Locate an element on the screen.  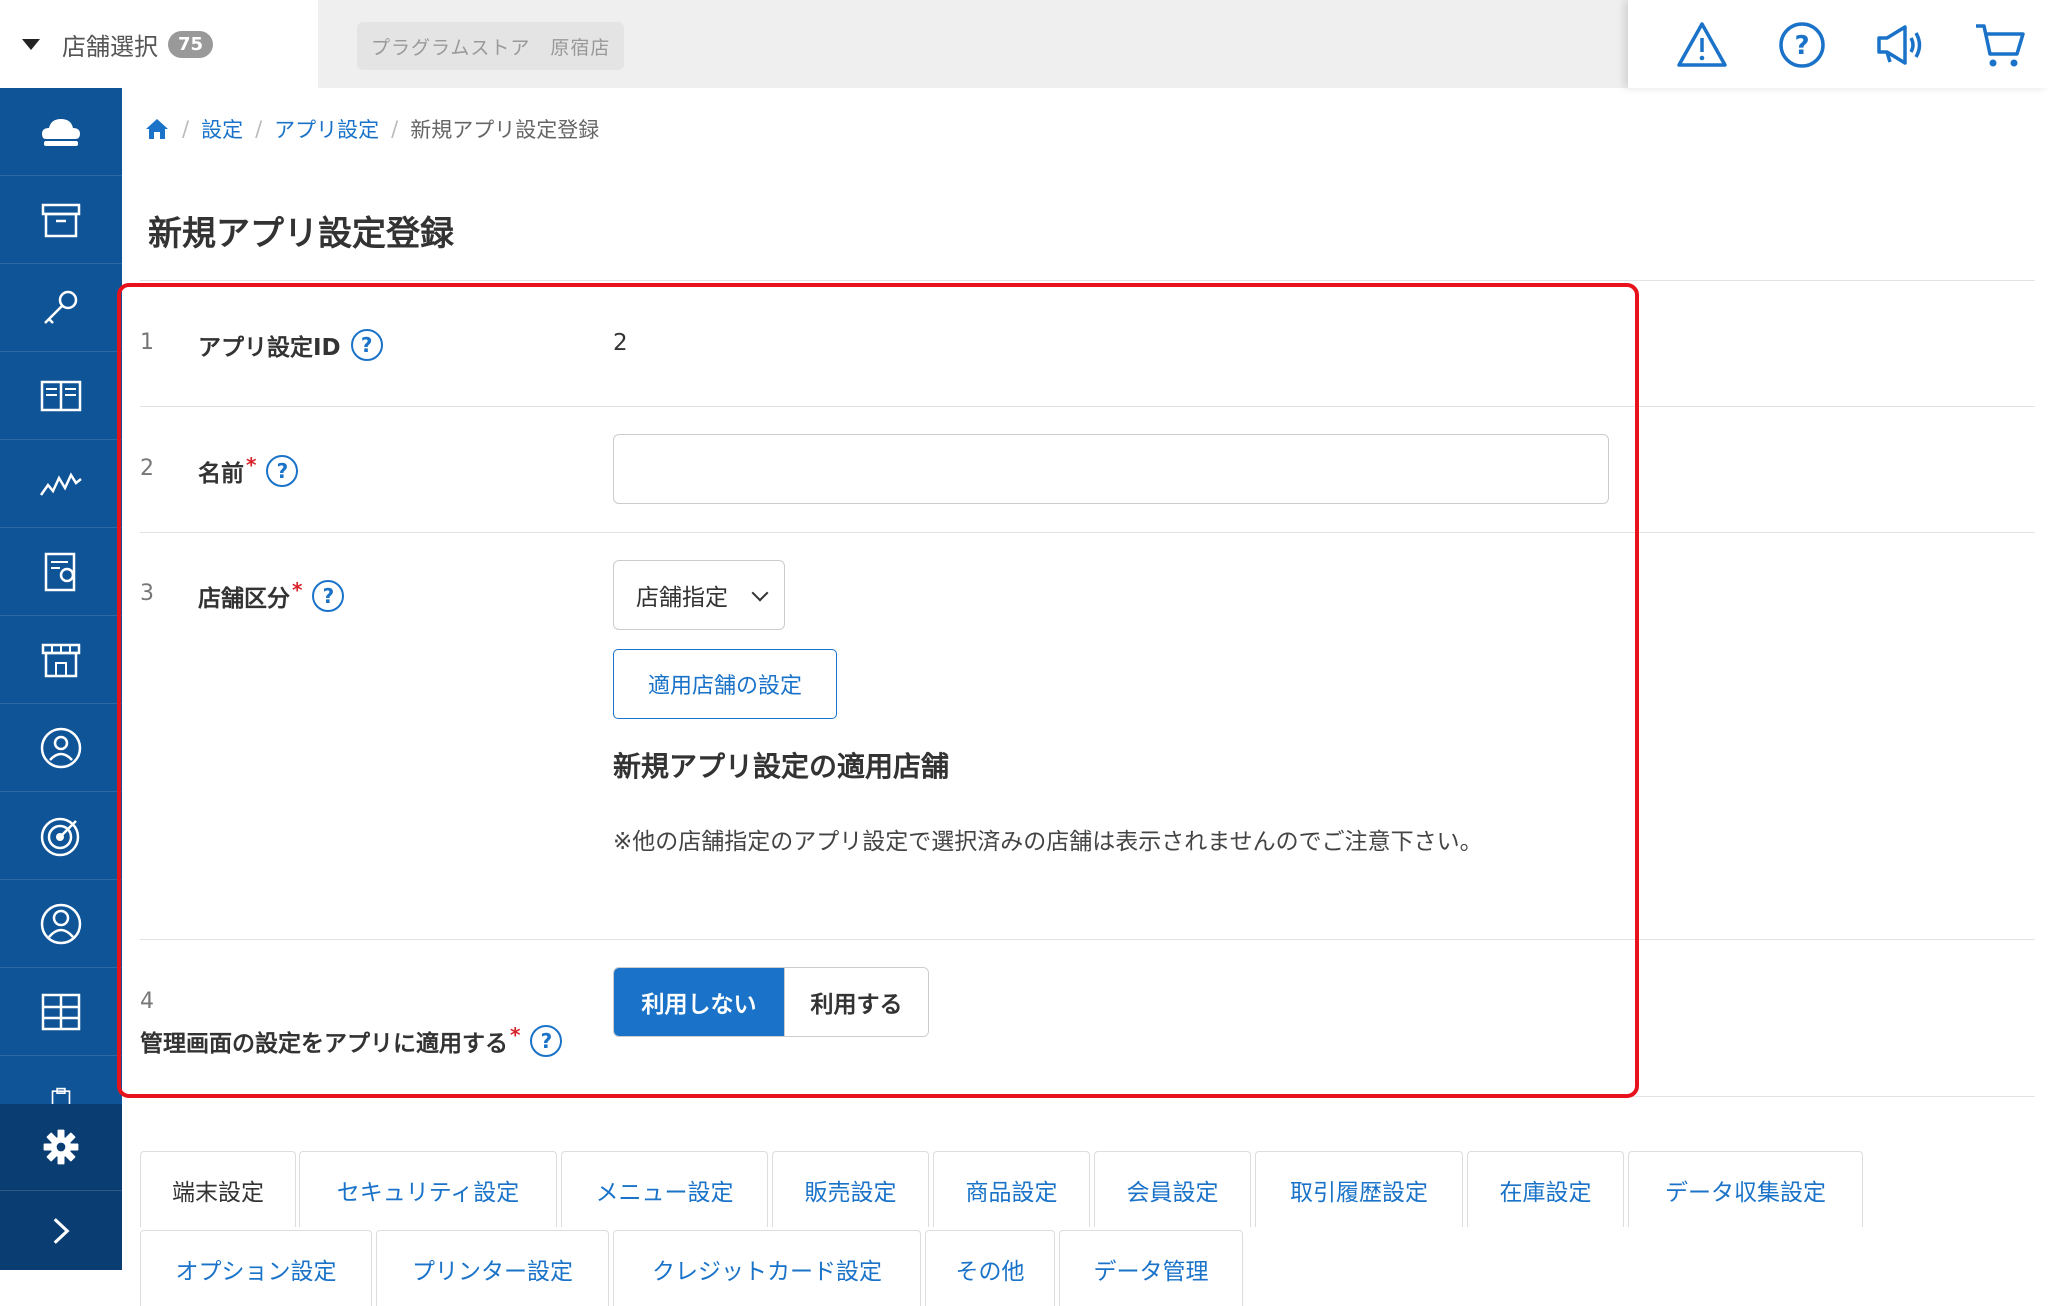
sidebar-item-customer is located at coordinates (61, 748).